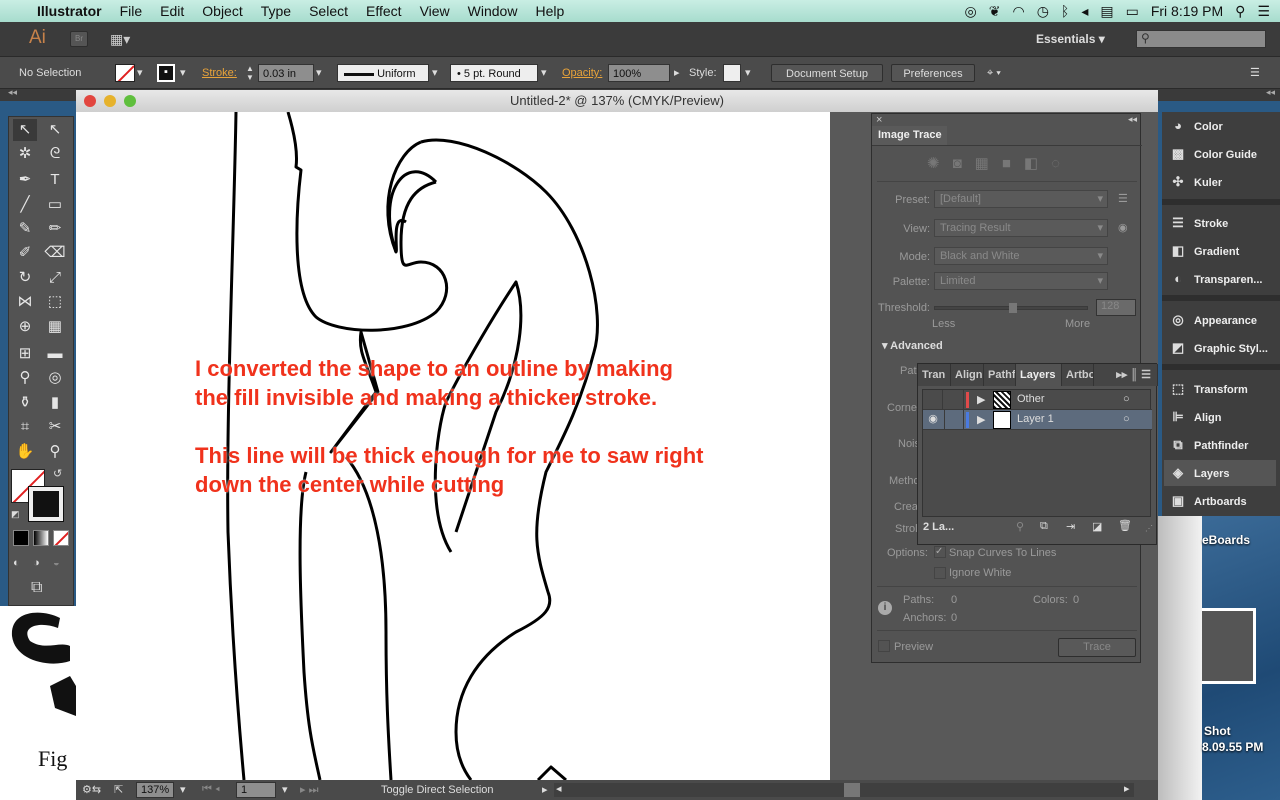 Image resolution: width=1280 pixels, height=800 pixels. I want to click on notification-center-icon: ☰, so click(1263, 11).